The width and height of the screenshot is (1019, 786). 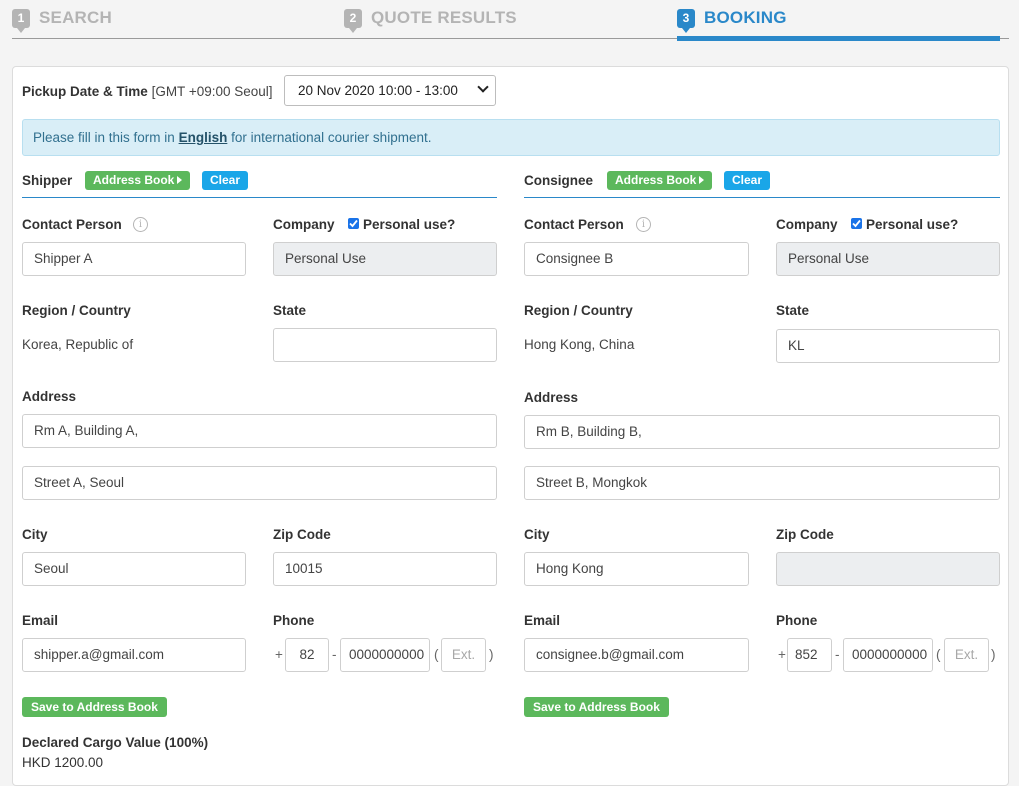 I want to click on shipper-region-label: Region / Country, so click(x=76, y=310).